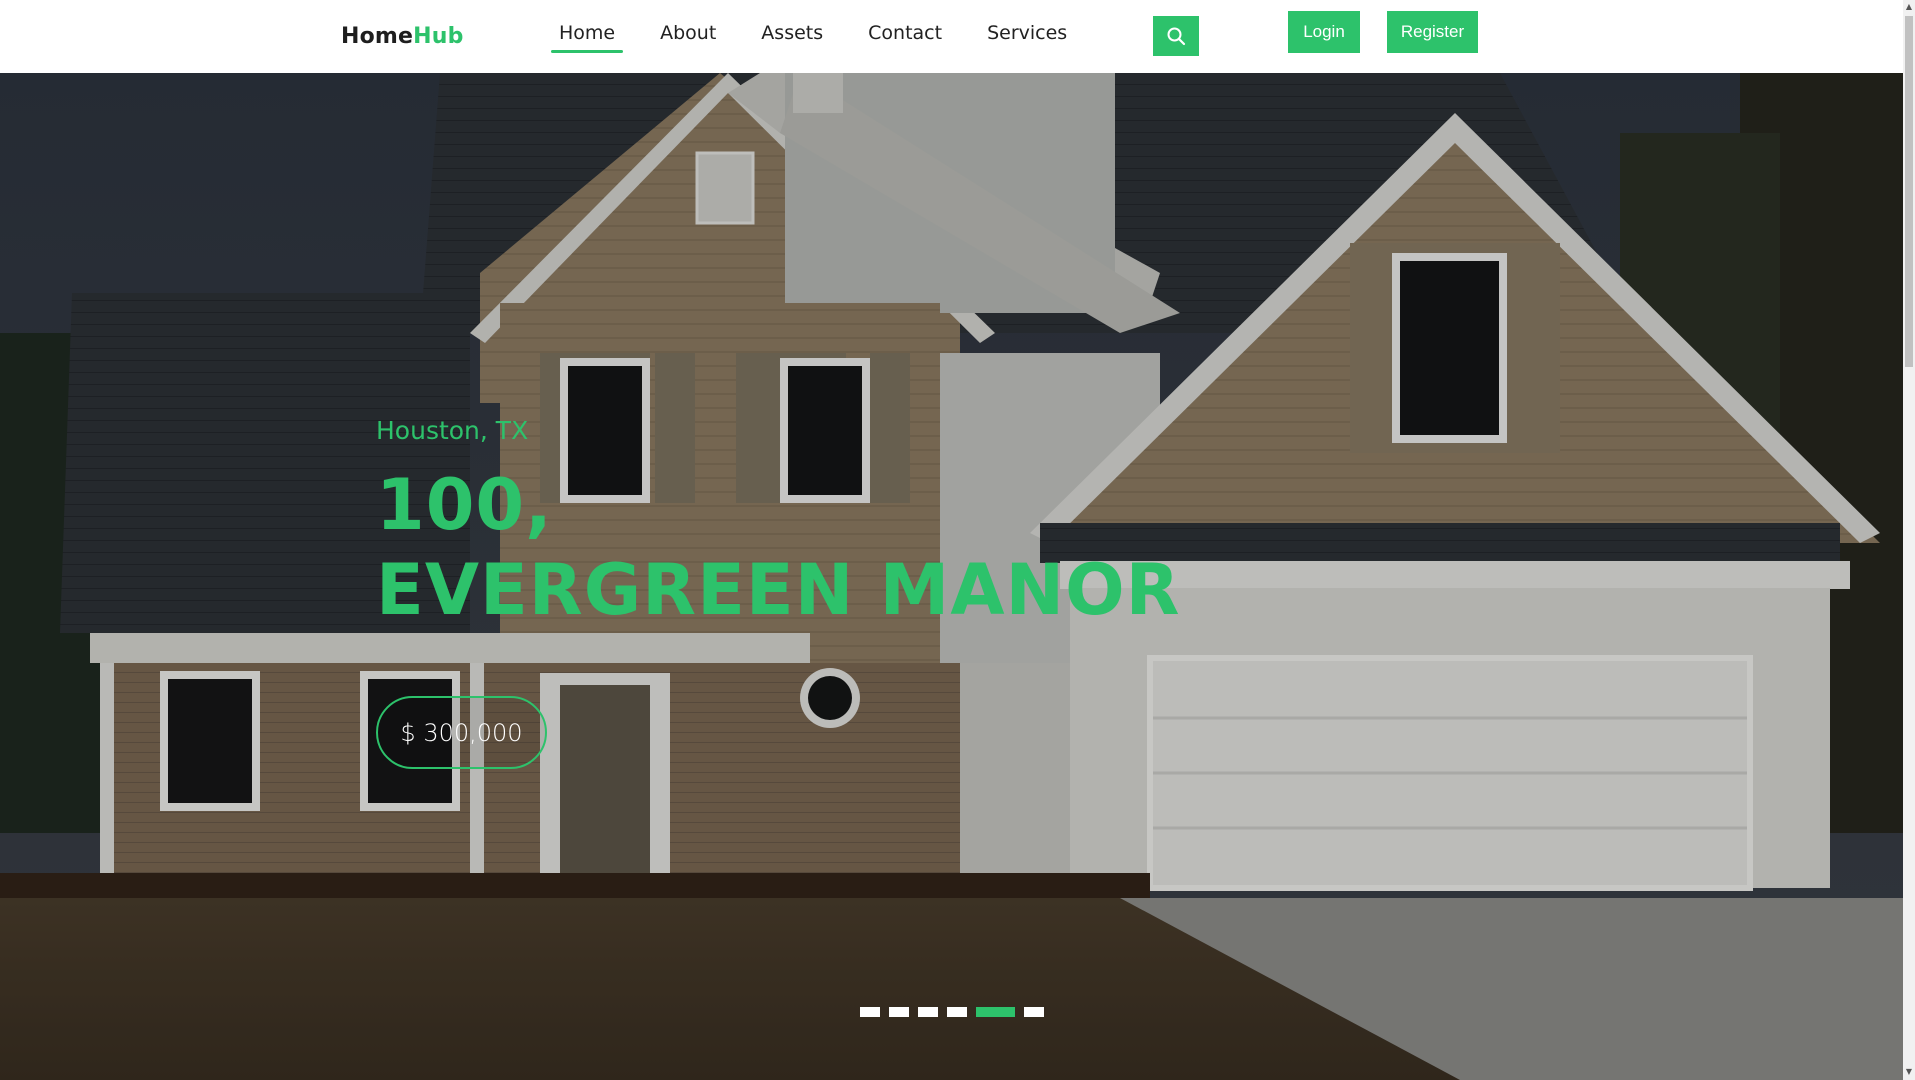  I want to click on register-button: Register, so click(1432, 32).